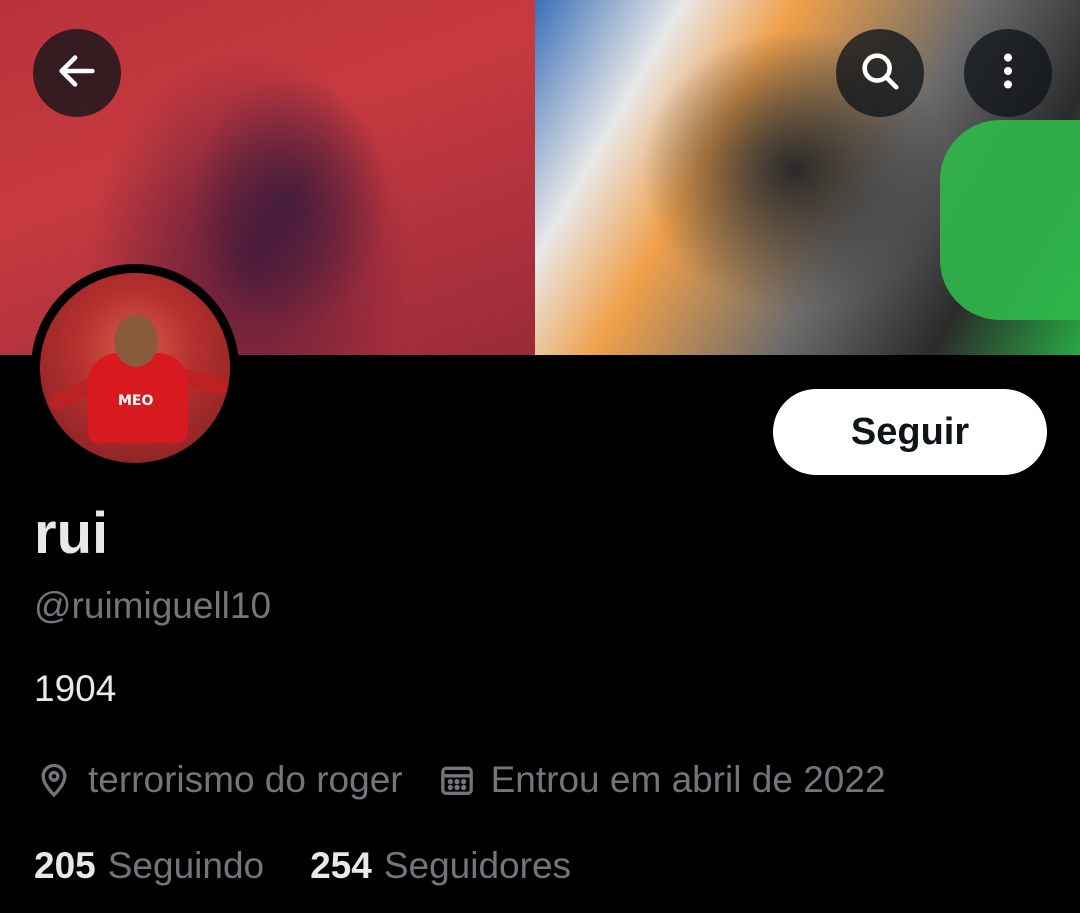 This screenshot has height=913, width=1080. I want to click on bio: 1904, so click(75, 688).